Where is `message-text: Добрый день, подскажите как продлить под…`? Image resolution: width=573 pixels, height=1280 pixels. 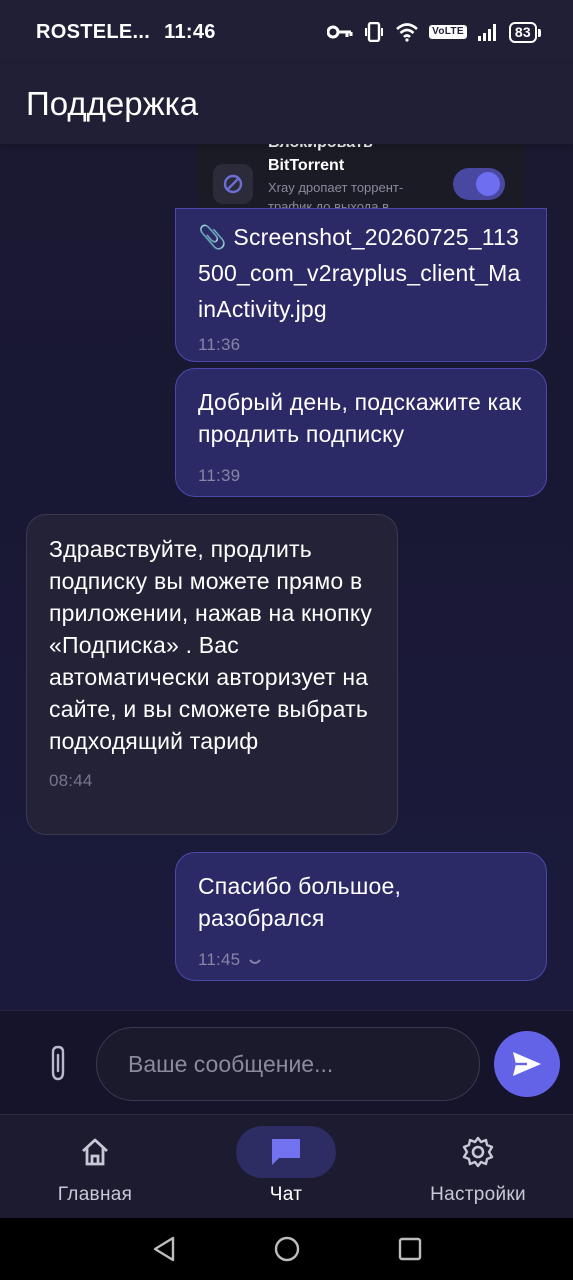
message-text: Добрый день, подскажите как продлить под… is located at coordinates (360, 418).